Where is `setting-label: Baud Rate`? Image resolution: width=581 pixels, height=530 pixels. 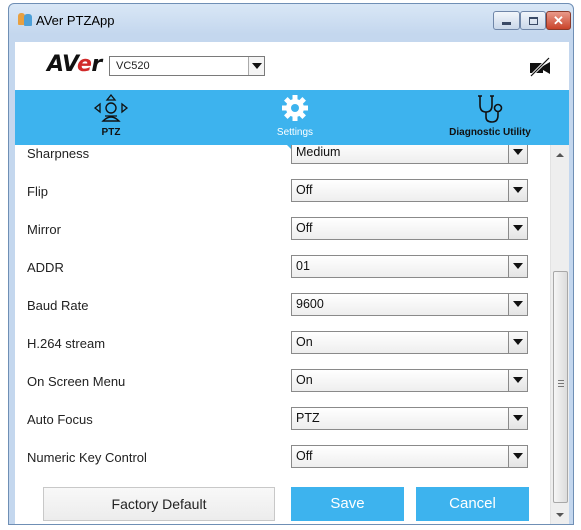 setting-label: Baud Rate is located at coordinates (58, 305).